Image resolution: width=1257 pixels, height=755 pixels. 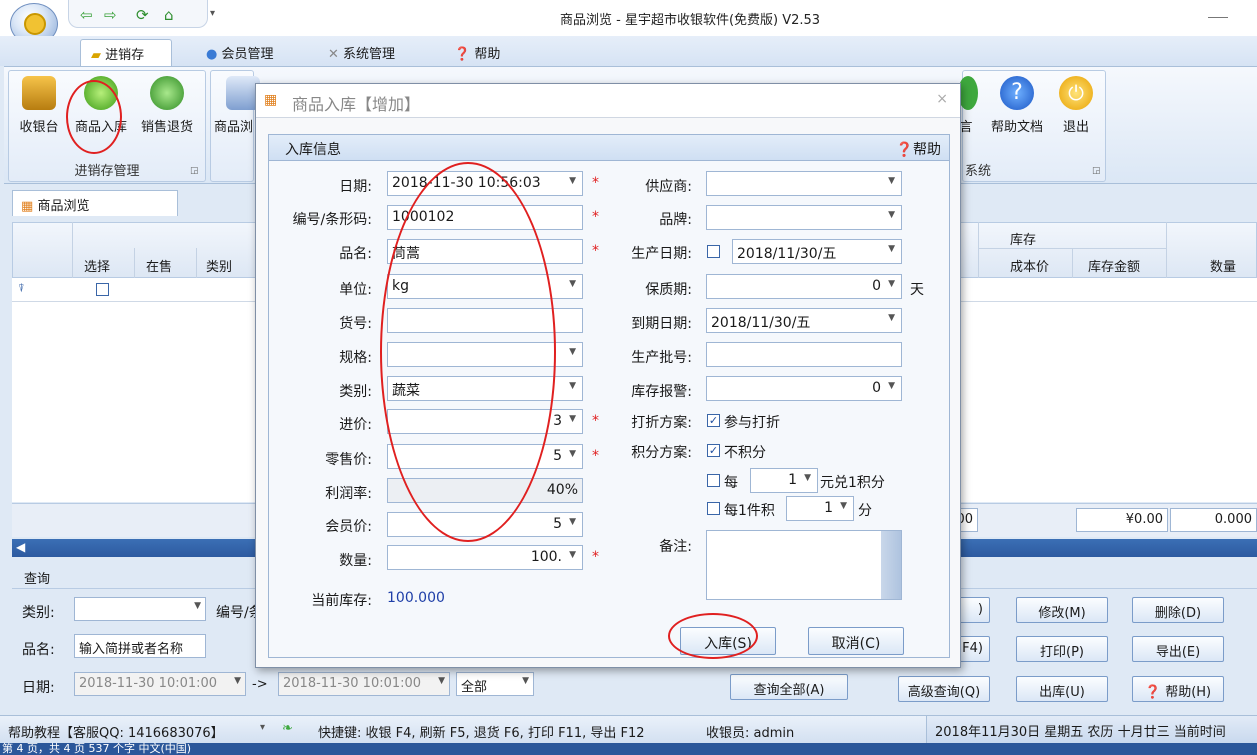 I want to click on brand-select: ▼, so click(x=804, y=217).